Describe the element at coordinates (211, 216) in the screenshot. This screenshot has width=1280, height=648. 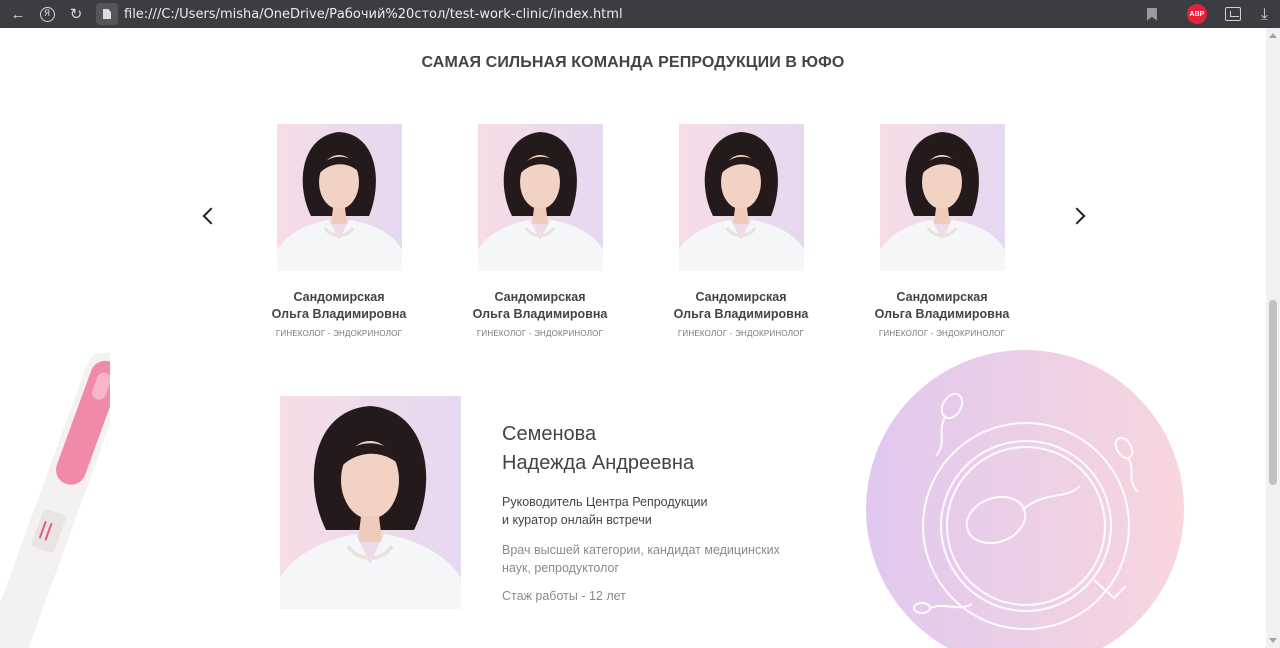
I see `chevron-left-icon` at that location.